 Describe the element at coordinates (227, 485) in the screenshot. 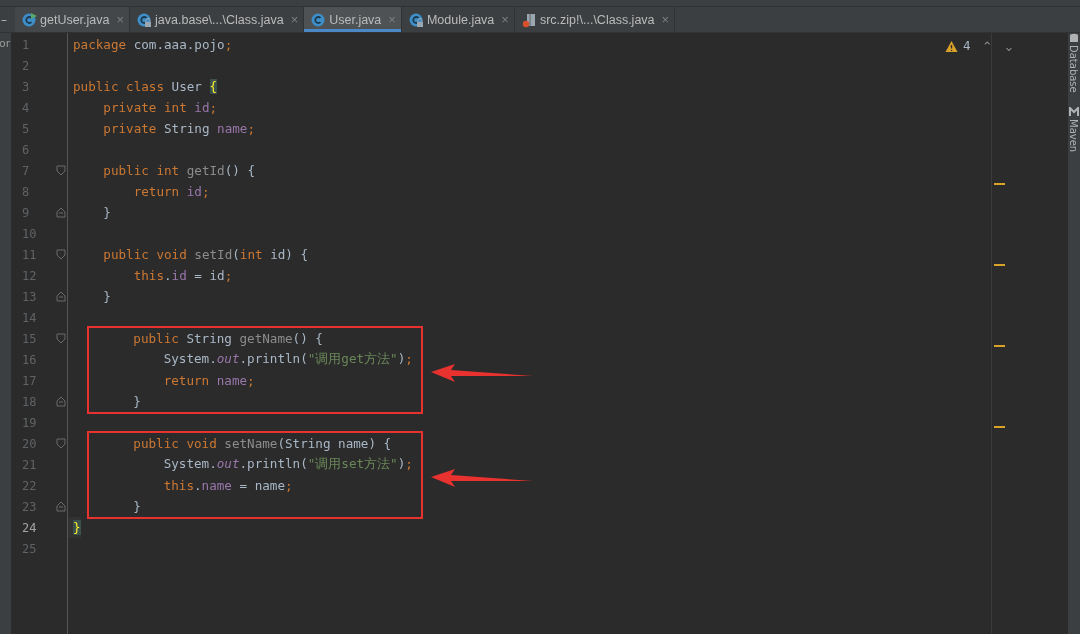

I see `code-line: this.name = name;` at that location.